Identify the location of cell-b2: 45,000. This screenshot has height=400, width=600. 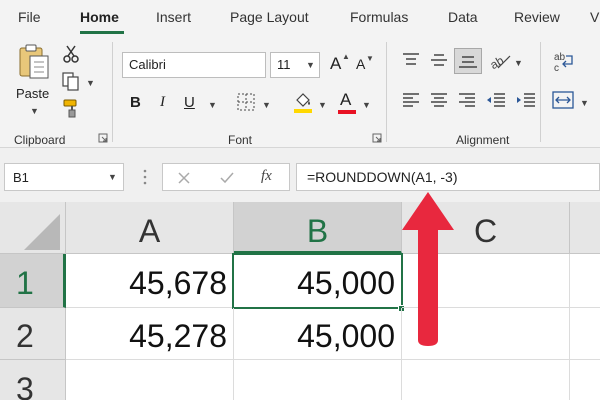
(318, 334).